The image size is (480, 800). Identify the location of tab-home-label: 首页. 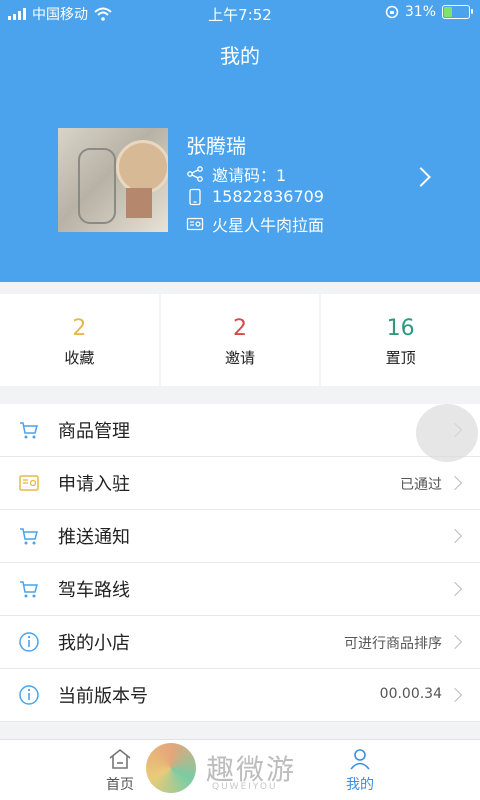
(120, 785).